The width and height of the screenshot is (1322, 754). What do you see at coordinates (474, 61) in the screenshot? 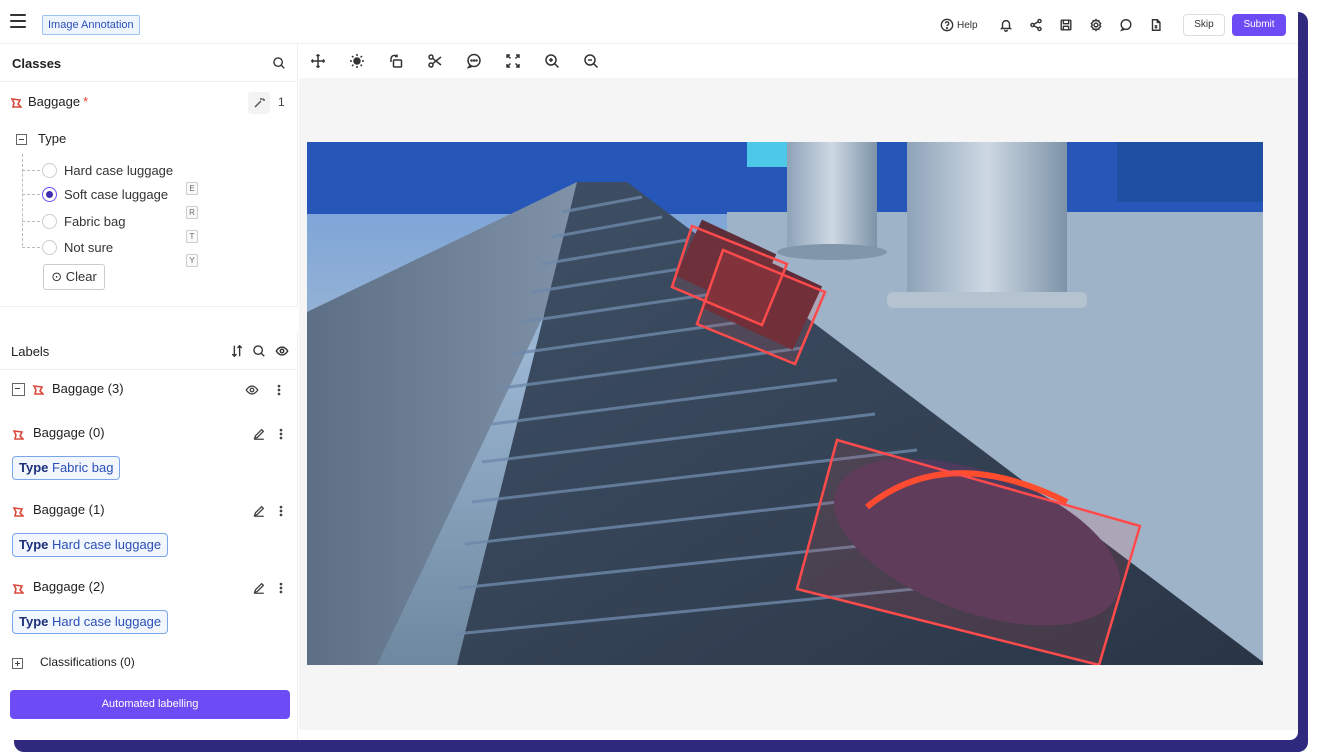
I see `comment-icon` at bounding box center [474, 61].